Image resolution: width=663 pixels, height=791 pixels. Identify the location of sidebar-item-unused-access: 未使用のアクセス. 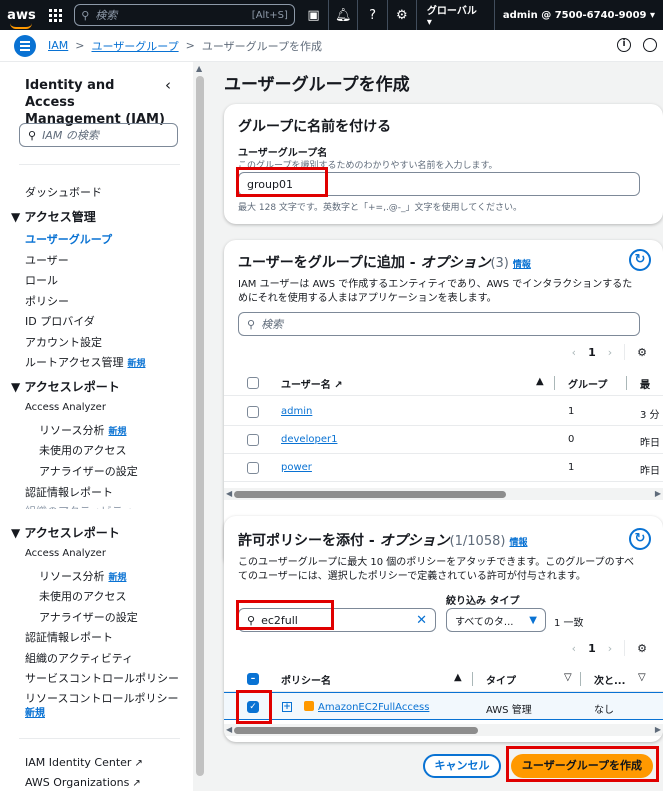
(82, 450).